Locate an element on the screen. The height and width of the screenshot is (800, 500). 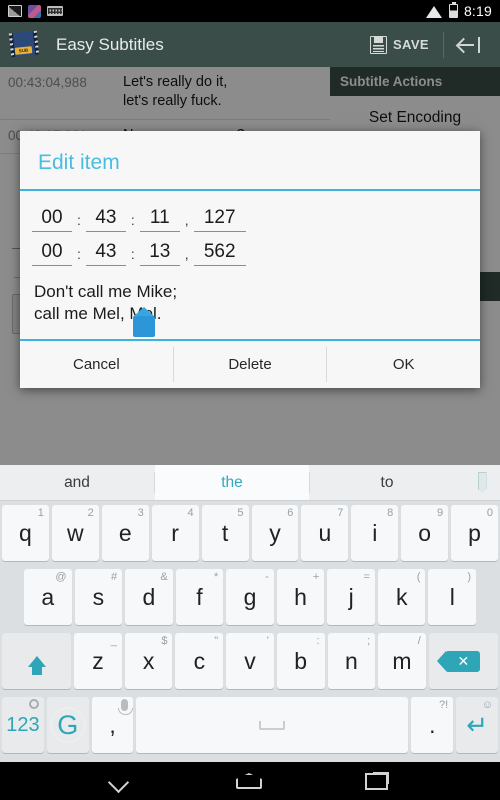
key-v: ' v is located at coordinates (250, 661).